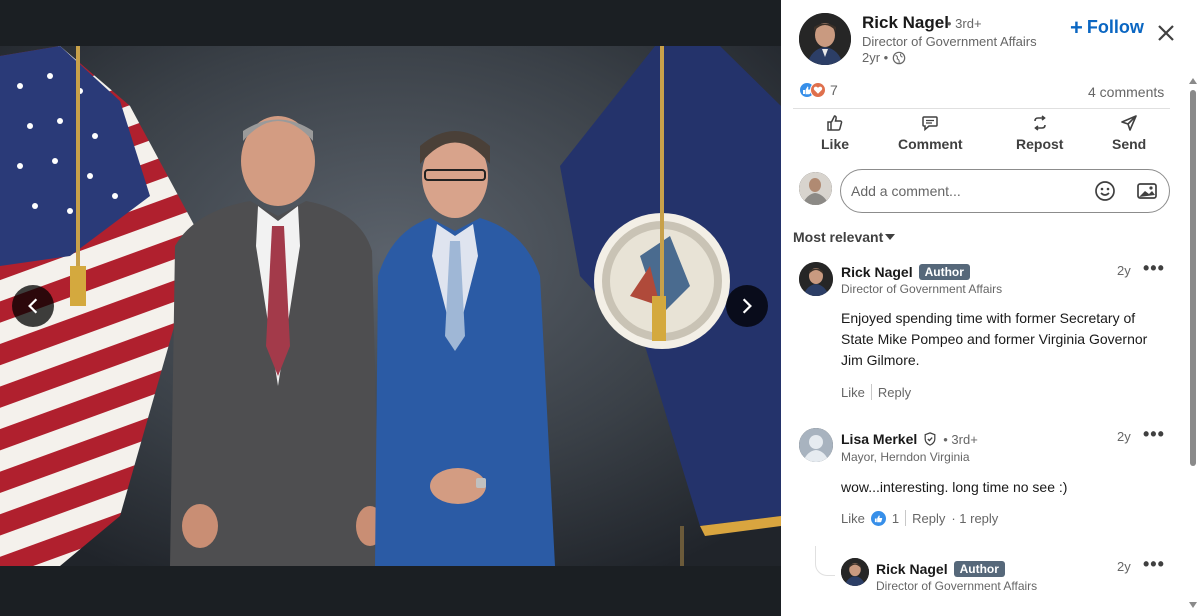  What do you see at coordinates (878, 518) in the screenshot?
I see `like-reaction-icon` at bounding box center [878, 518].